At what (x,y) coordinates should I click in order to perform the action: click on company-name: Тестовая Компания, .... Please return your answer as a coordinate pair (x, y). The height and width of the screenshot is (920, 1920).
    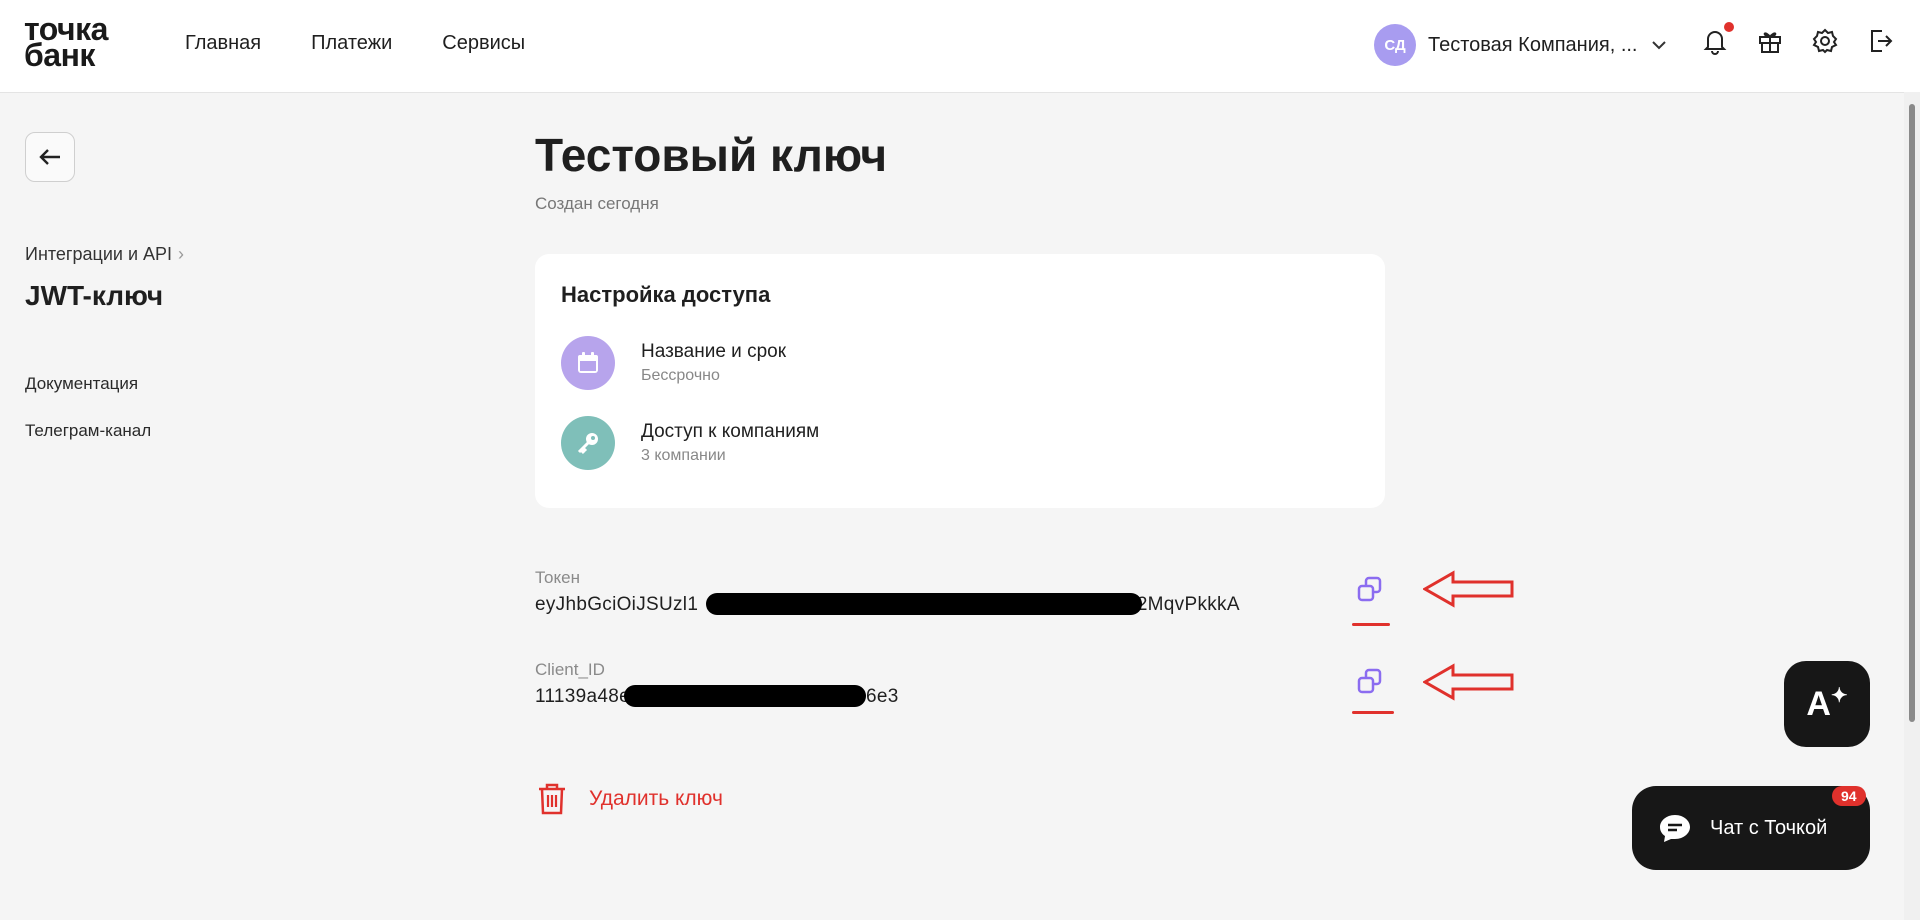
    Looking at the image, I should click on (1533, 44).